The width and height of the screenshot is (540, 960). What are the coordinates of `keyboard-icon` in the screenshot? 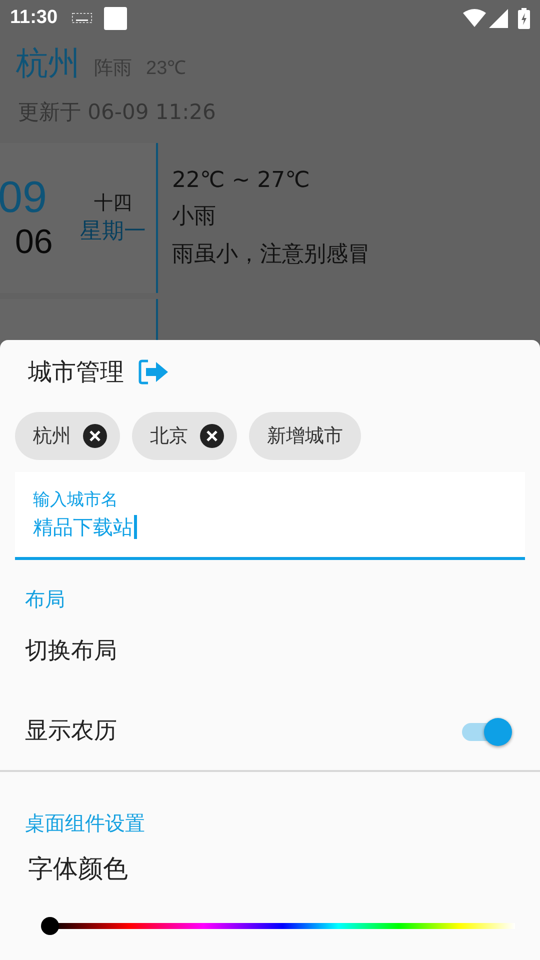 It's located at (82, 18).